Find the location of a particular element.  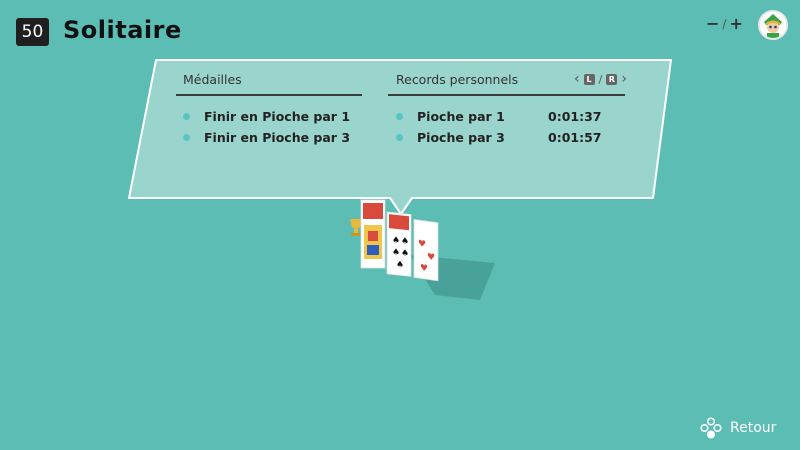

controller-buttons-icon is located at coordinates (711, 428).